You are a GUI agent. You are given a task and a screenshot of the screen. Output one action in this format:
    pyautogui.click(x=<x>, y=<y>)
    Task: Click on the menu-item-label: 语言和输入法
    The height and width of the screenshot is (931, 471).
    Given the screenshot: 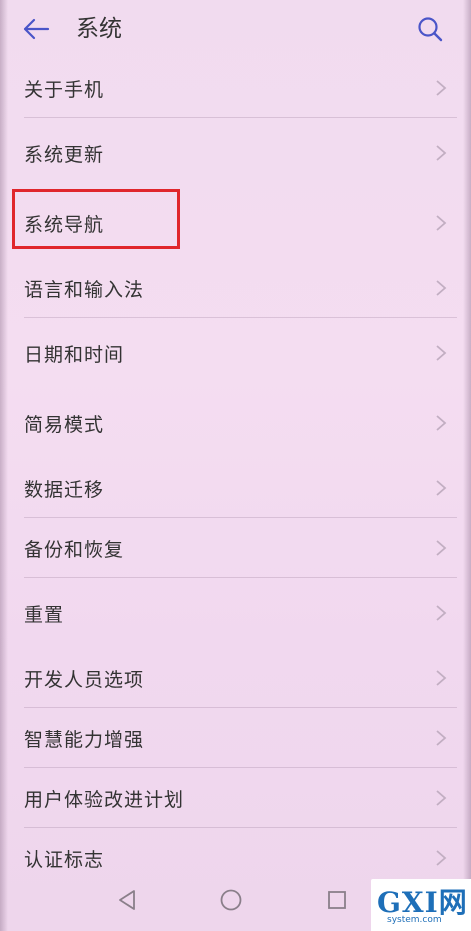 What is the action you would take?
    pyautogui.click(x=84, y=289)
    